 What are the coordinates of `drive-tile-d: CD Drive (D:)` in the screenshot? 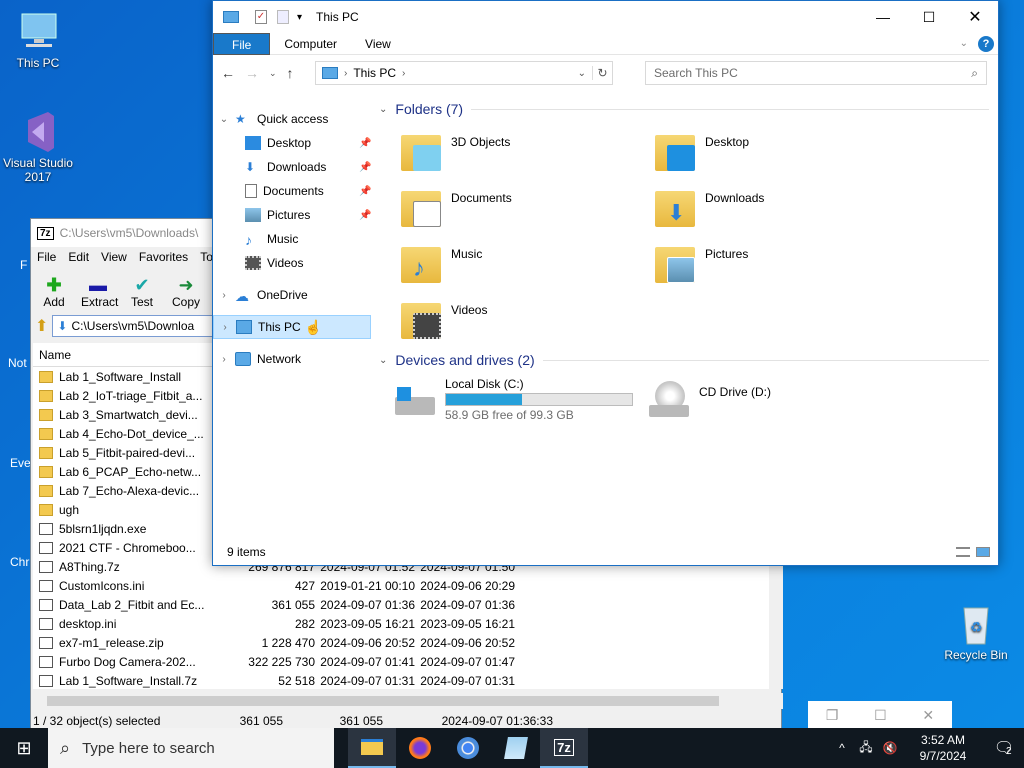 It's located at (709, 399).